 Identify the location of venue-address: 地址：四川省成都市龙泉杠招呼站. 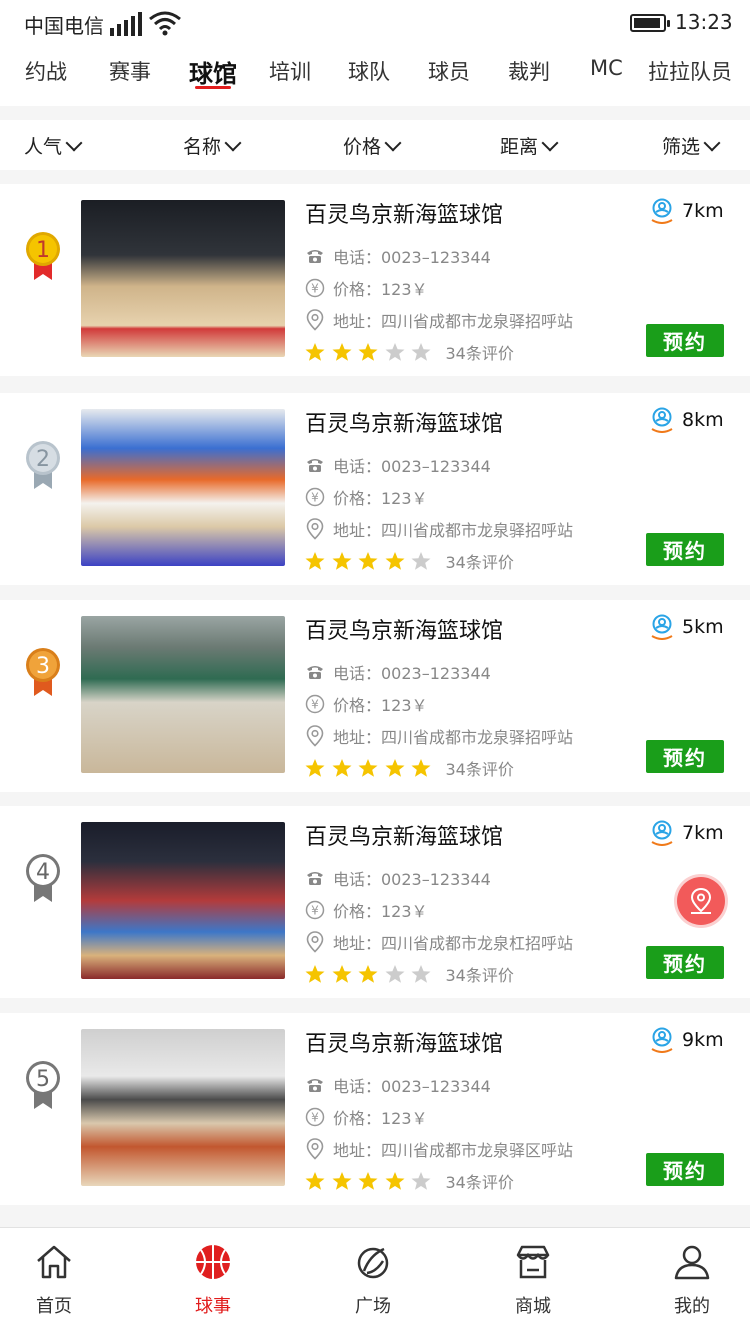
(439, 942).